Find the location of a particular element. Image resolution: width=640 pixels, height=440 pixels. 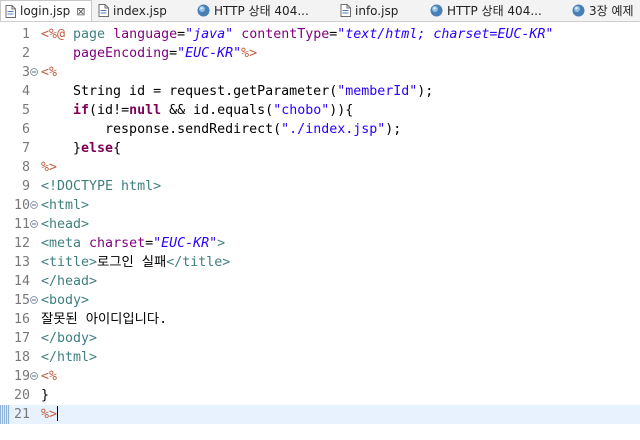

line-number: 9 is located at coordinates (25, 186).